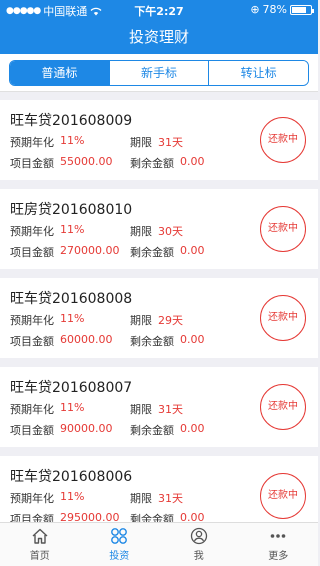 The width and height of the screenshot is (320, 566). Describe the element at coordinates (60, 73) in the screenshot. I see `tab-0: 普通标` at that location.